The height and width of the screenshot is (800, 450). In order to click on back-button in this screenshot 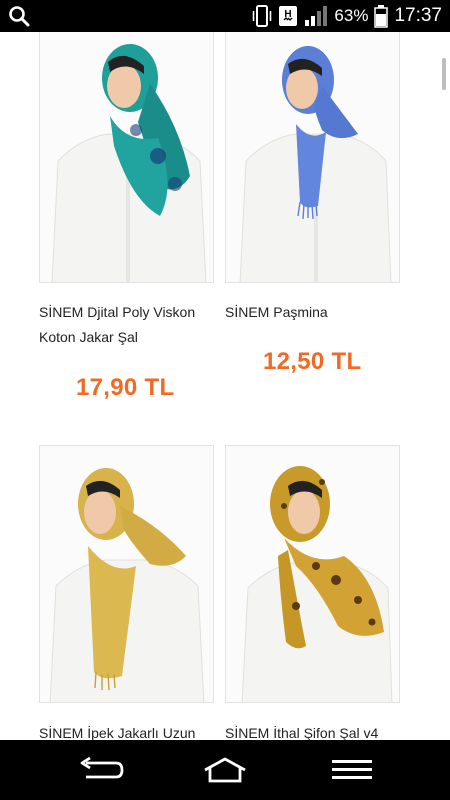, I will do `click(100, 770)`.